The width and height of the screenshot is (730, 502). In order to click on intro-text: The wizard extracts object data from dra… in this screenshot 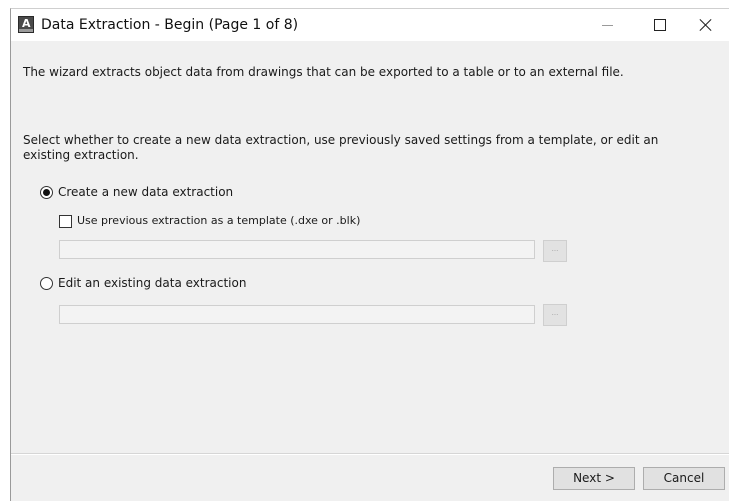, I will do `click(323, 72)`.